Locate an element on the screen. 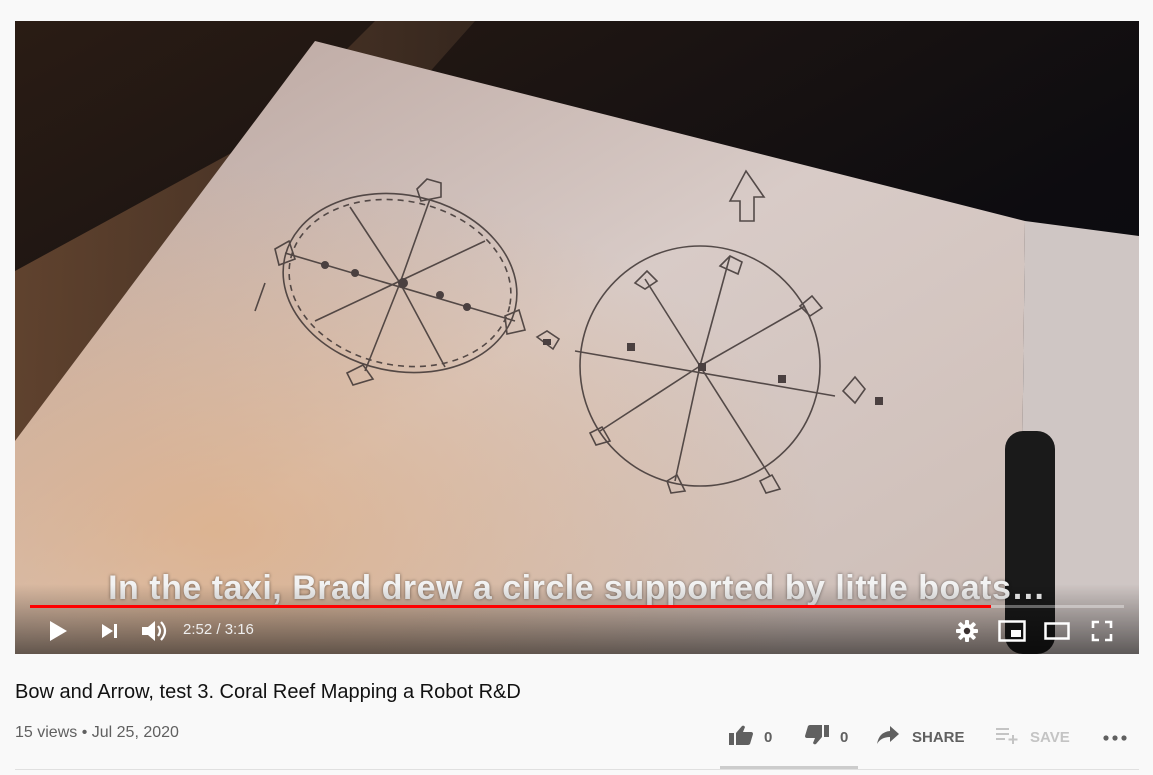 This screenshot has height=775, width=1153. save-button: SAVE is located at coordinates (1033, 737).